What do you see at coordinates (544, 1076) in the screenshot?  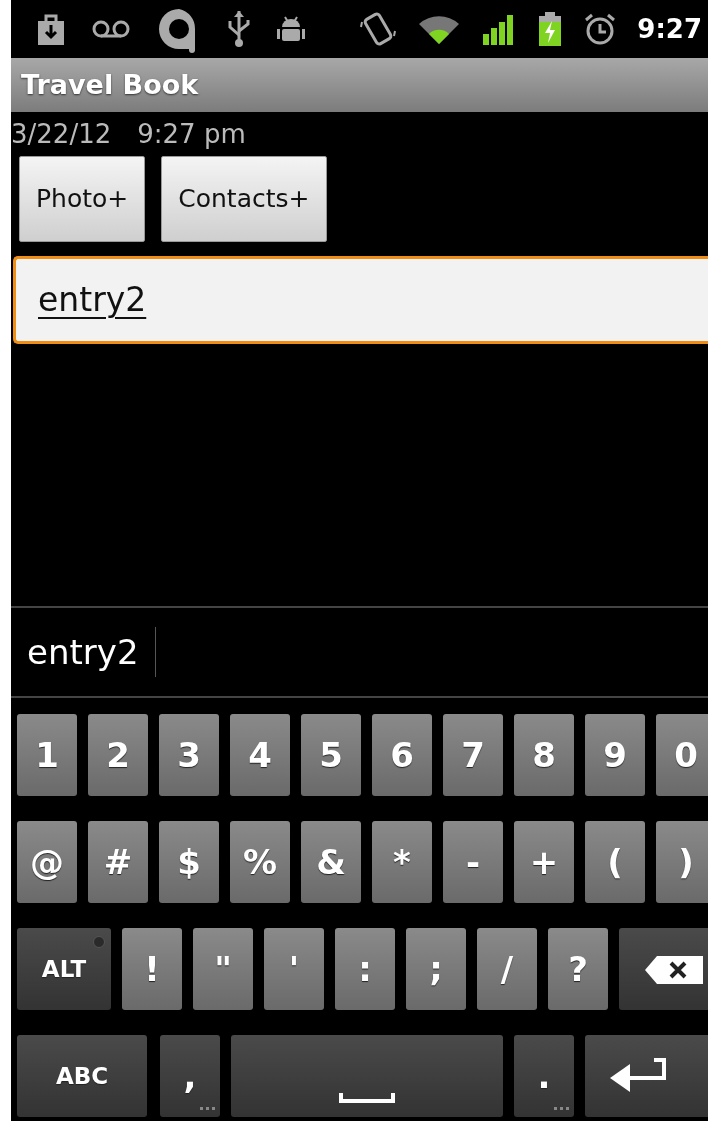 I see `key: .` at bounding box center [544, 1076].